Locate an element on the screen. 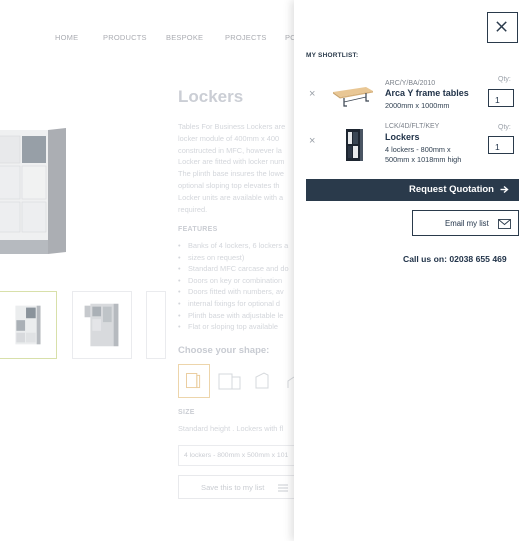  item-name: Arca Y frame tables is located at coordinates (427, 93).